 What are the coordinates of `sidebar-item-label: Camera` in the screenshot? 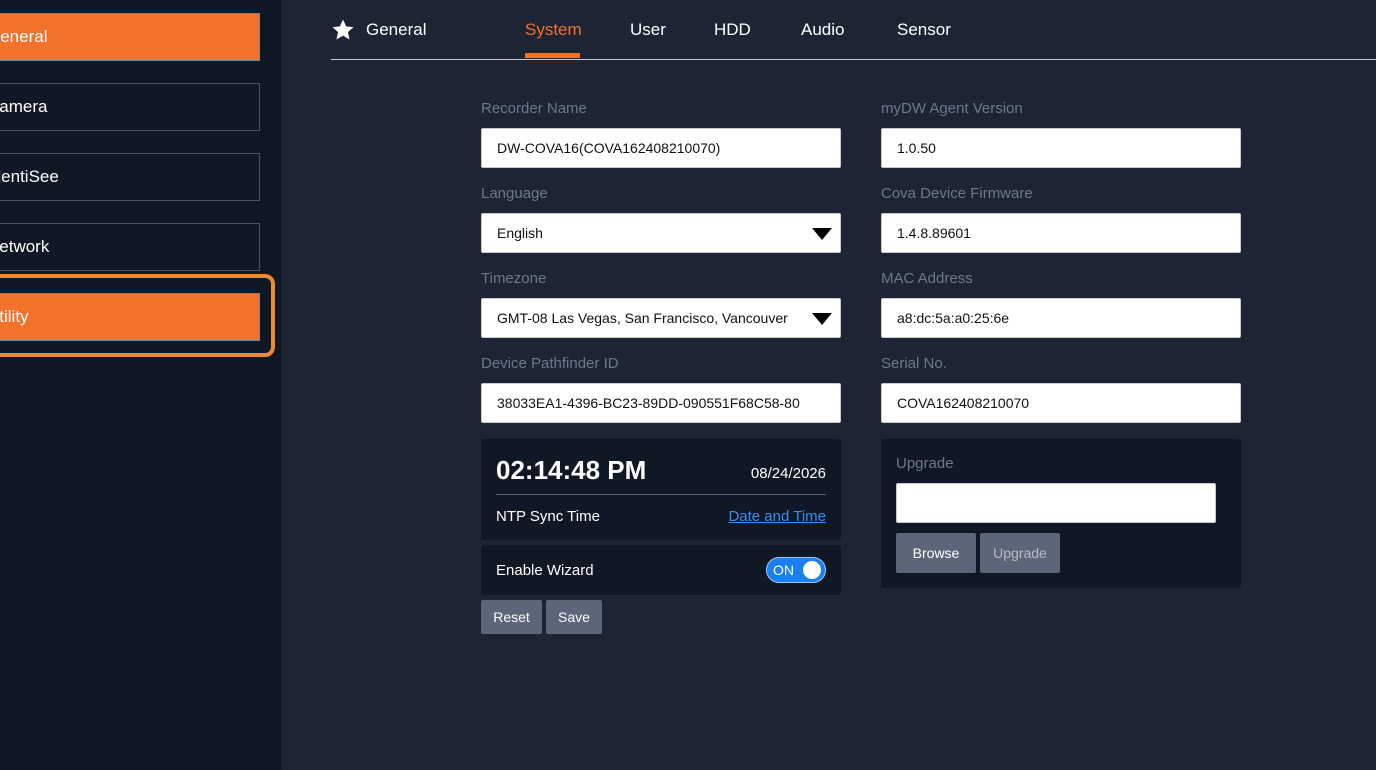 It's located at (24, 106).